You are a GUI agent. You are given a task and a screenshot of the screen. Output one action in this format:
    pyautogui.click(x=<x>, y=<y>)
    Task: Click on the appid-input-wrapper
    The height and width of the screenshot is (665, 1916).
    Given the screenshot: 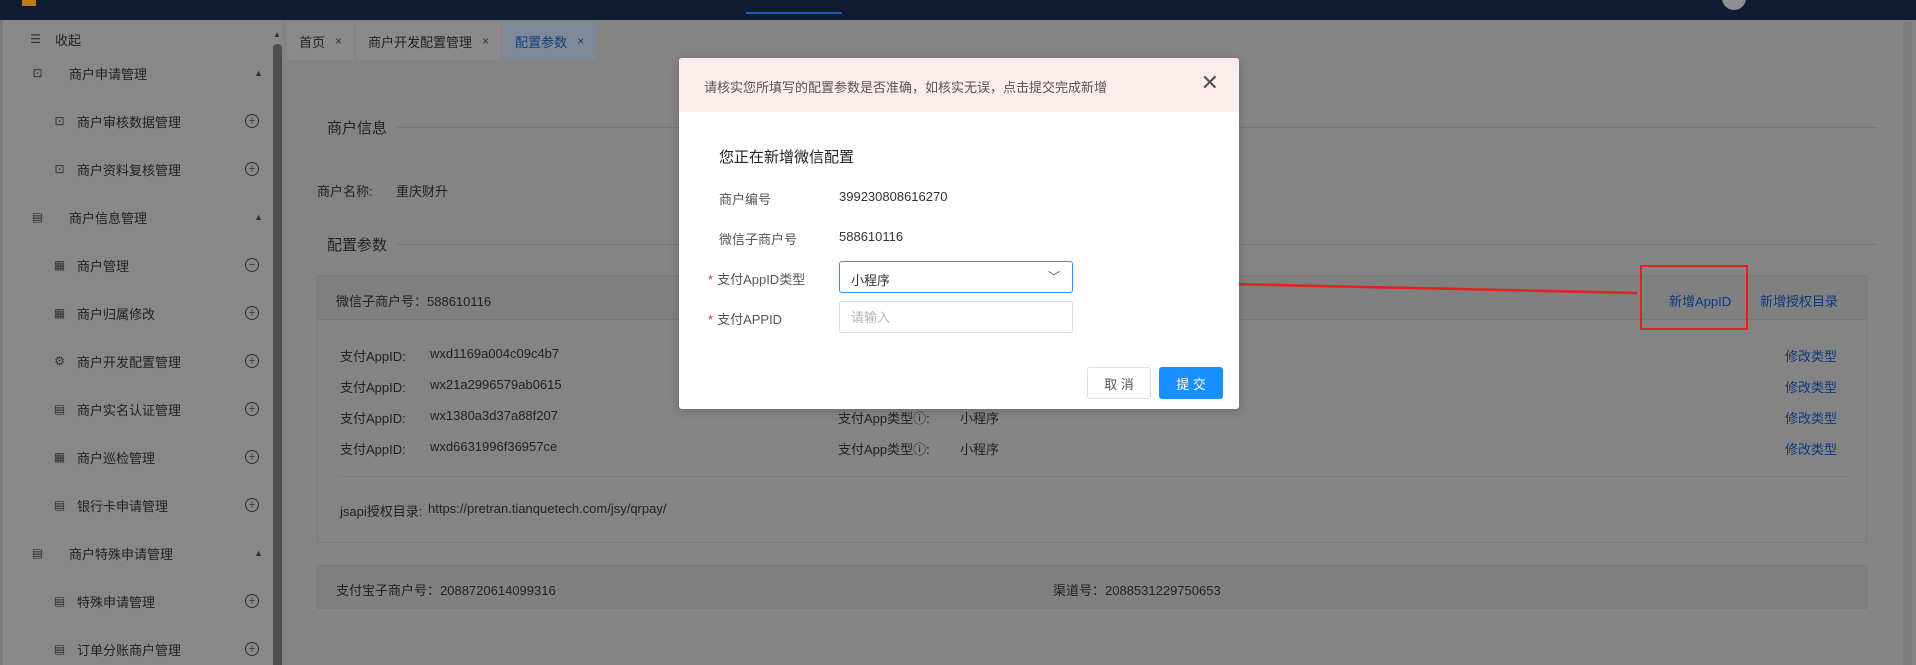 What is the action you would take?
    pyautogui.click(x=956, y=317)
    